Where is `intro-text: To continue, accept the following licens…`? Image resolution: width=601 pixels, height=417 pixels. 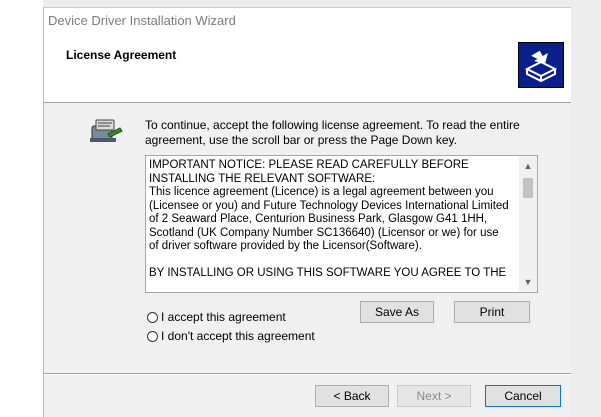
intro-text: To continue, accept the following licens… is located at coordinates (332, 132).